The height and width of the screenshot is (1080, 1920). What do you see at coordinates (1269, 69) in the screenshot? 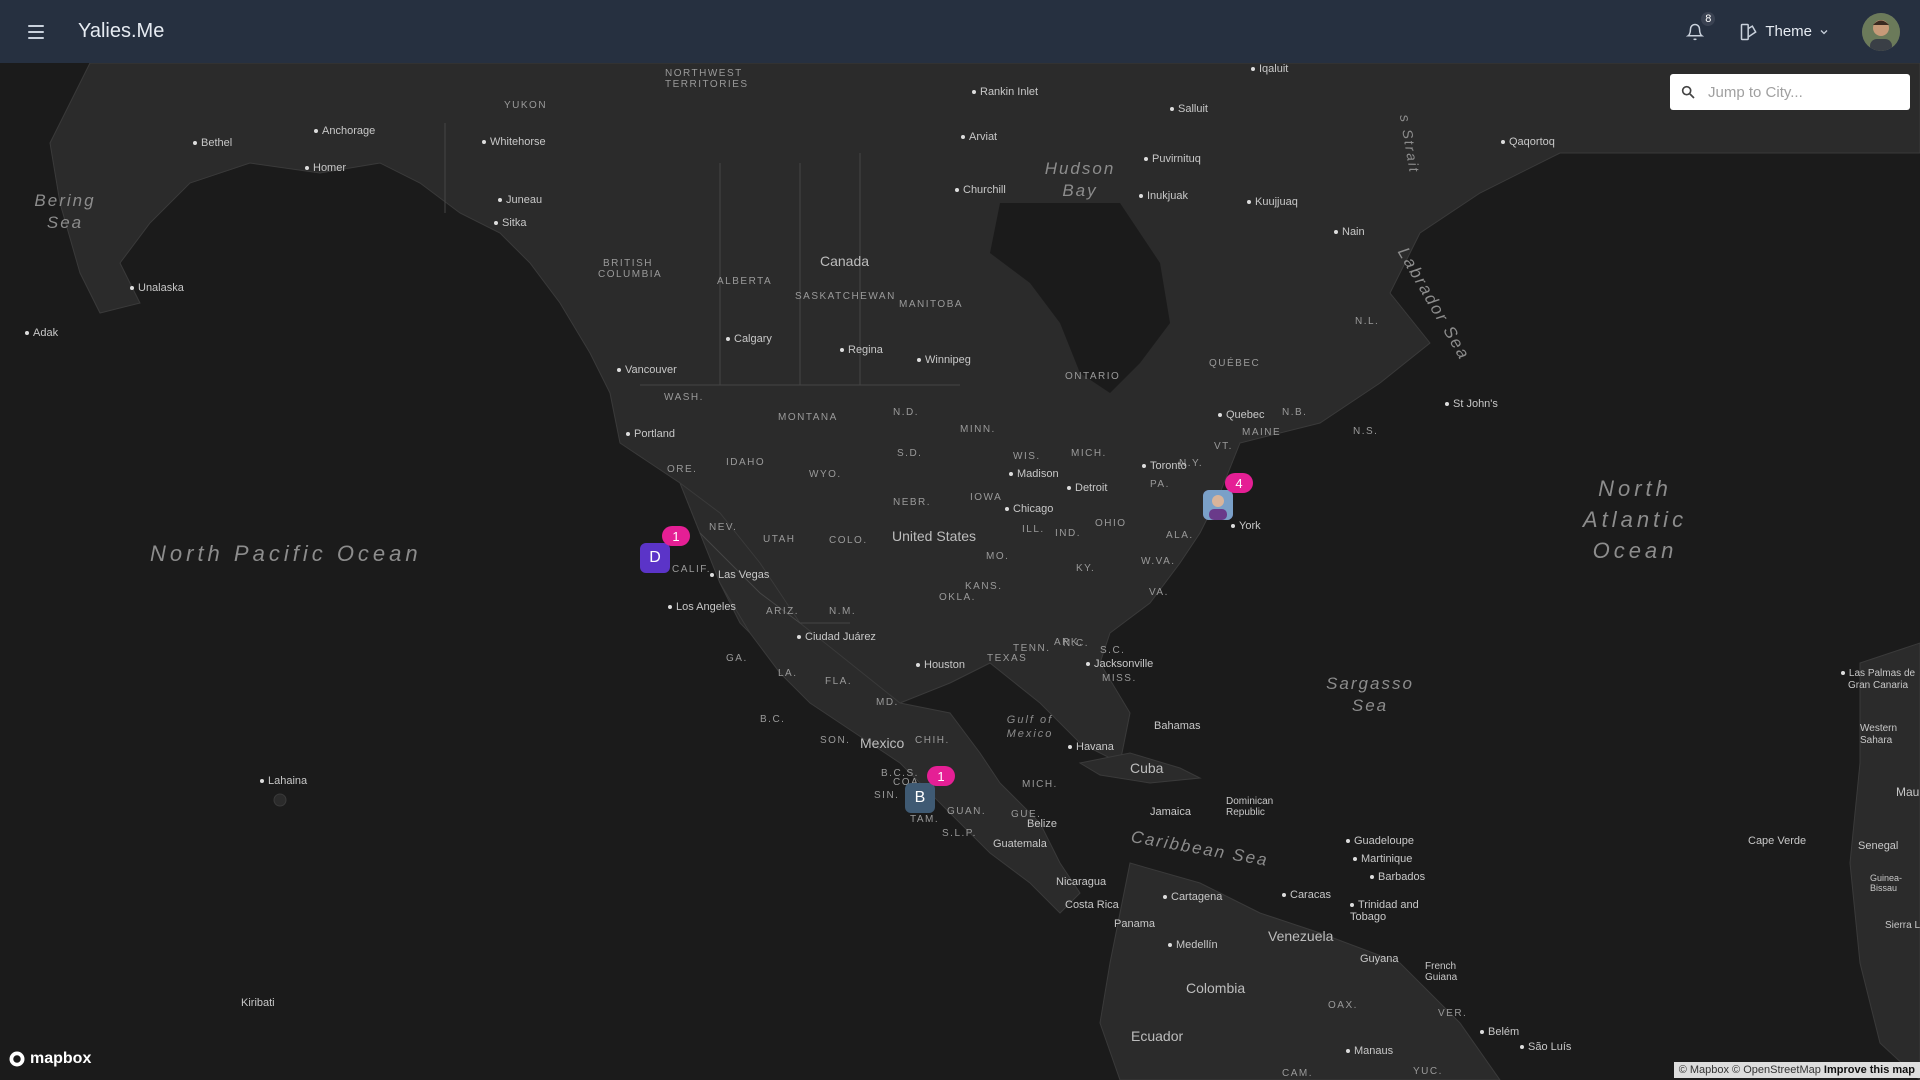
I see `city-label: Iqaluit` at bounding box center [1269, 69].